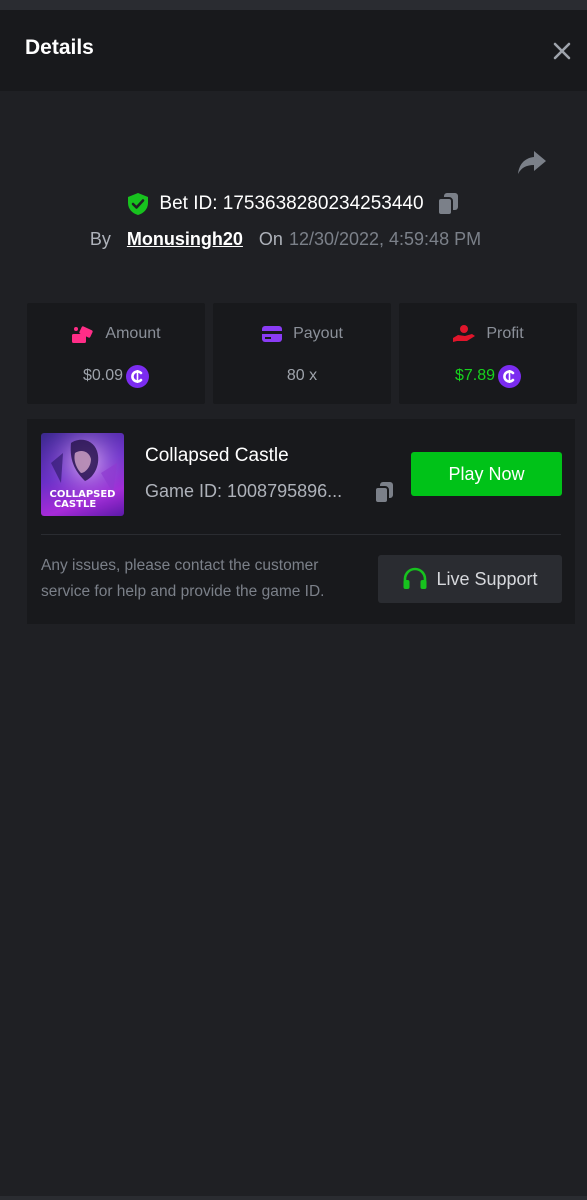 This screenshot has width=587, height=1200. What do you see at coordinates (83, 334) in the screenshot?
I see `amount-icon` at bounding box center [83, 334].